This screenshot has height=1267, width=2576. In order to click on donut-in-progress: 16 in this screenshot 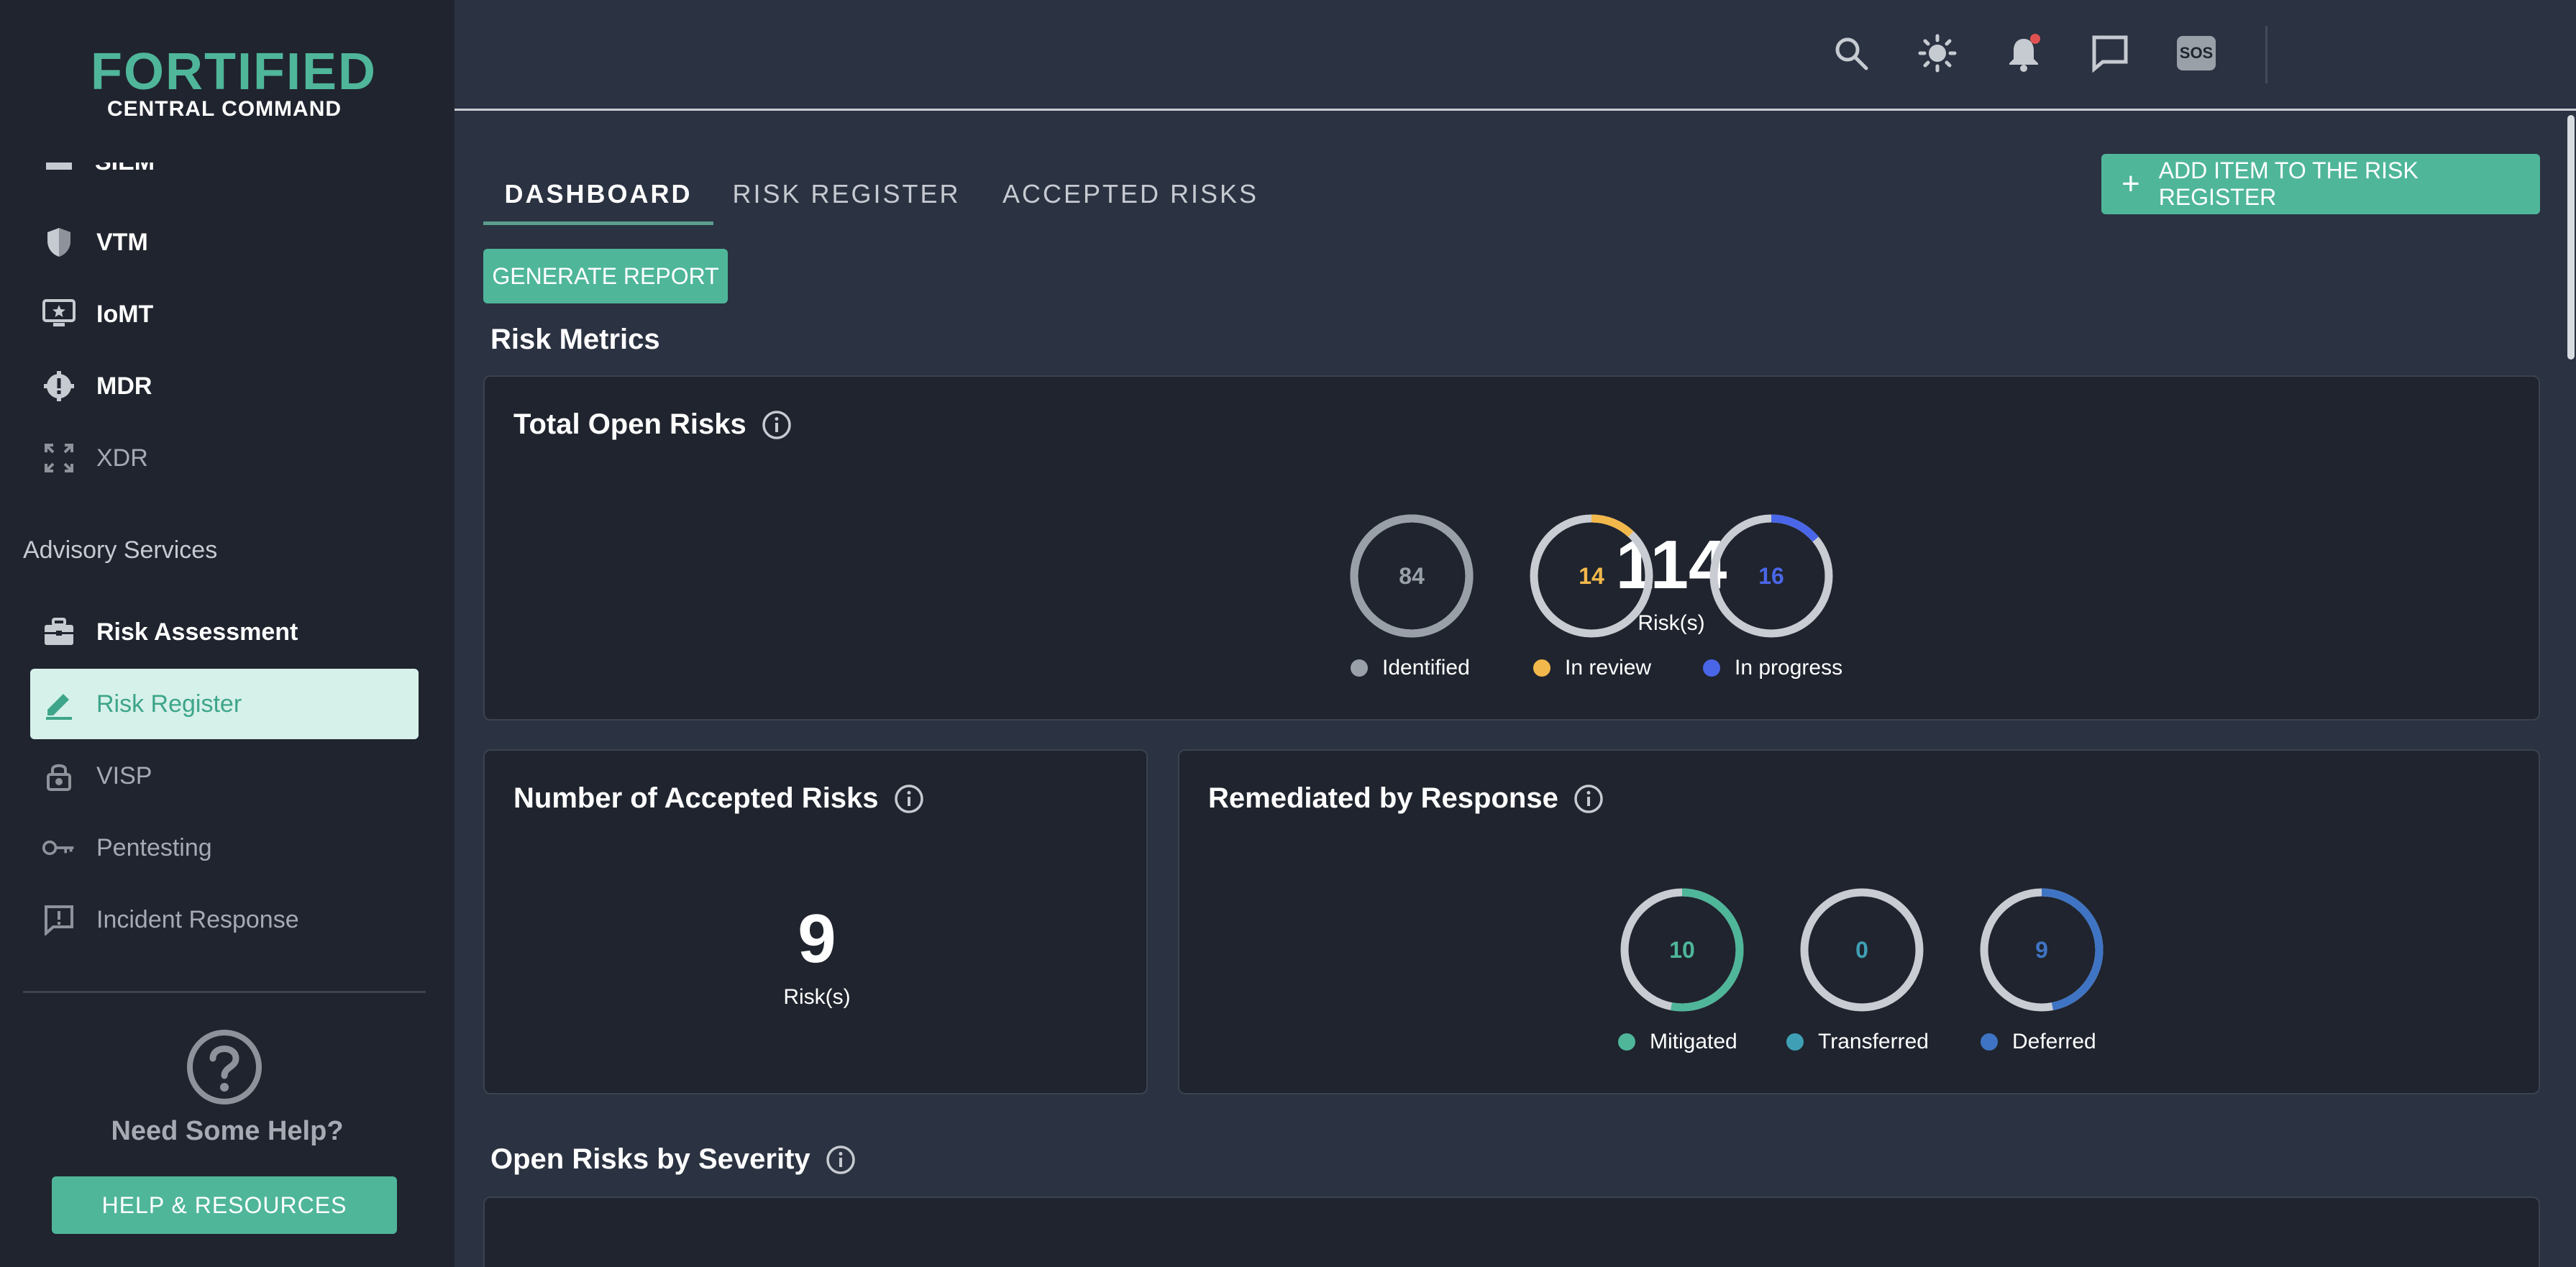, I will do `click(1771, 576)`.